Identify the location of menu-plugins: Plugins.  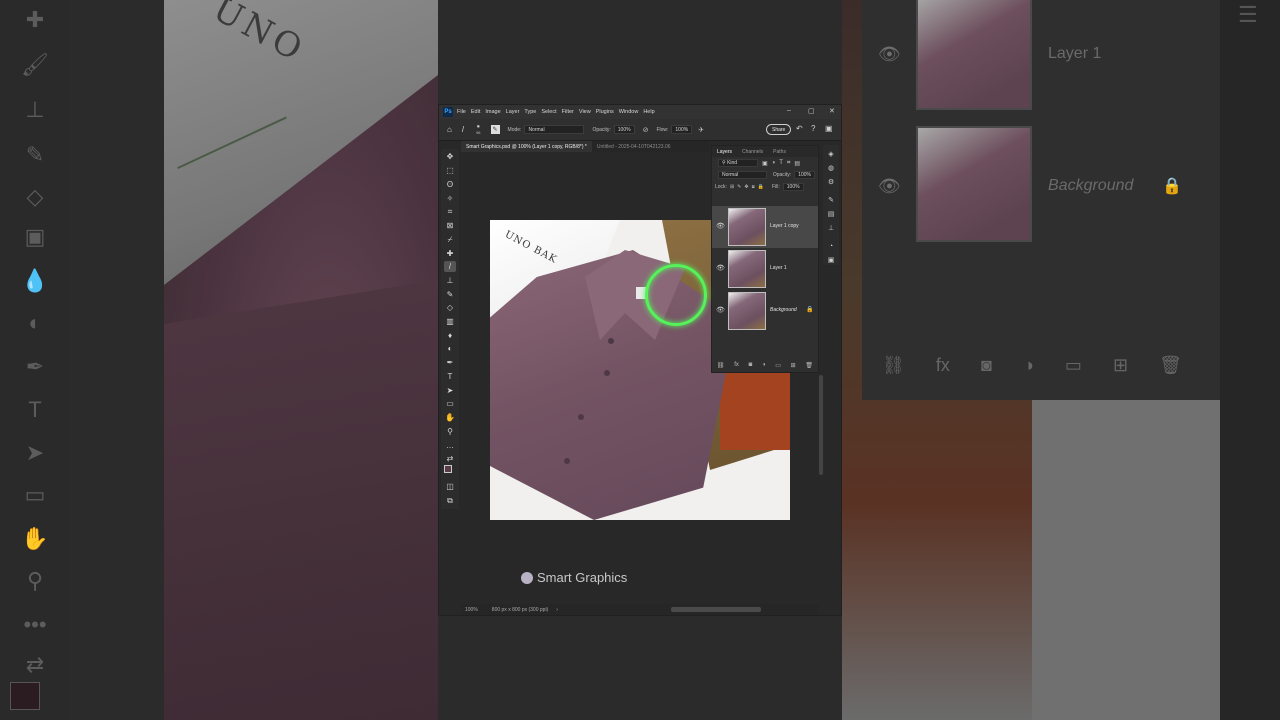
(605, 112).